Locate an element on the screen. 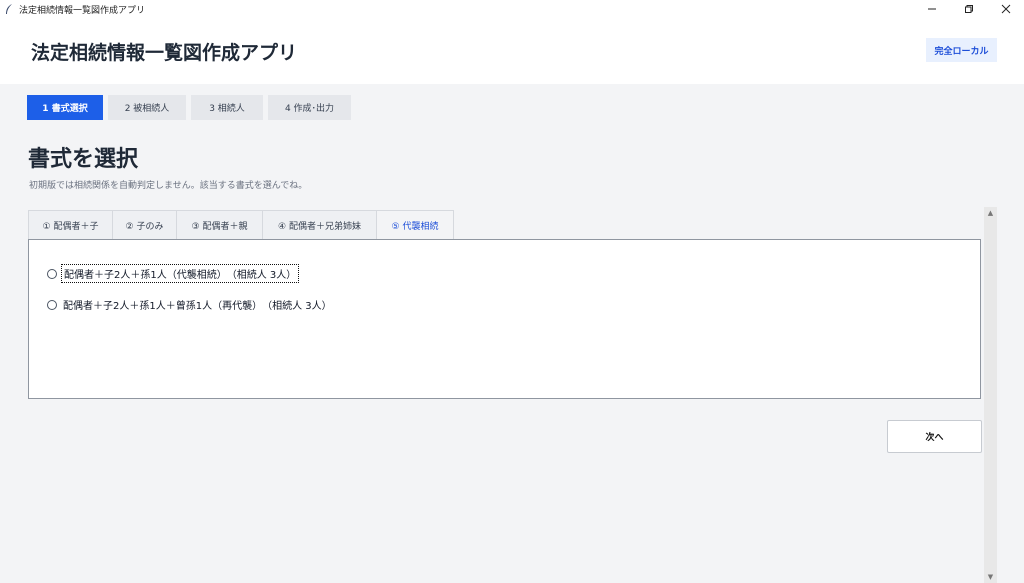 The image size is (1024, 583). format-tabs: ① 配偶者＋子 ② 子のみ ③ 配偶者＋親 ④ 配偶者＋兄弟姉妹 ⑤ 代襲相続 is located at coordinates (241, 225).